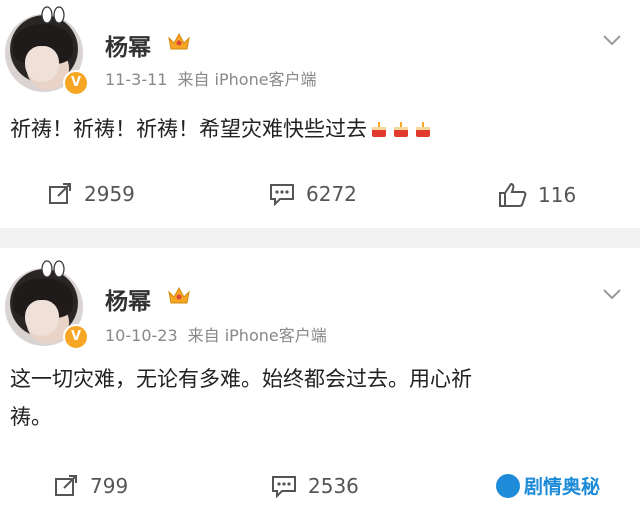 The image size is (640, 516). Describe the element at coordinates (241, 379) in the screenshot. I see `post-text-line-1: 这一切灾难，无论有多难。始终都会过去。用心祈` at that location.